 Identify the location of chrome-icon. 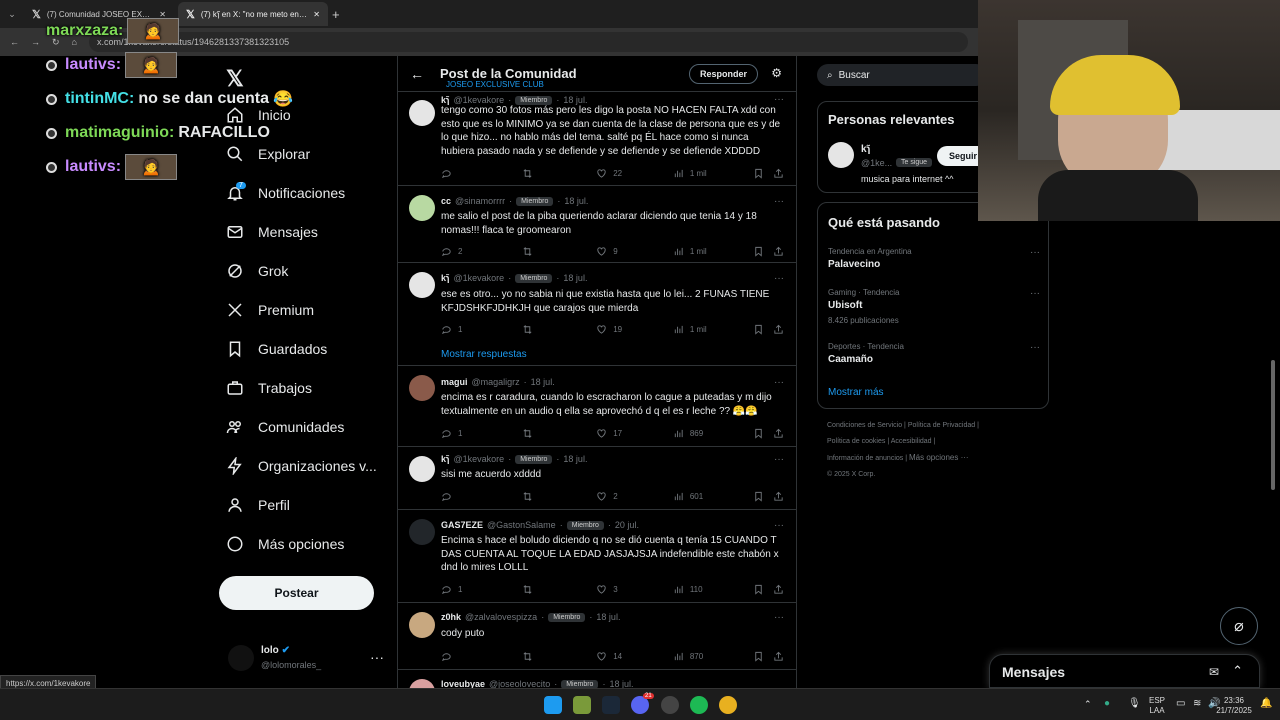
(728, 705).